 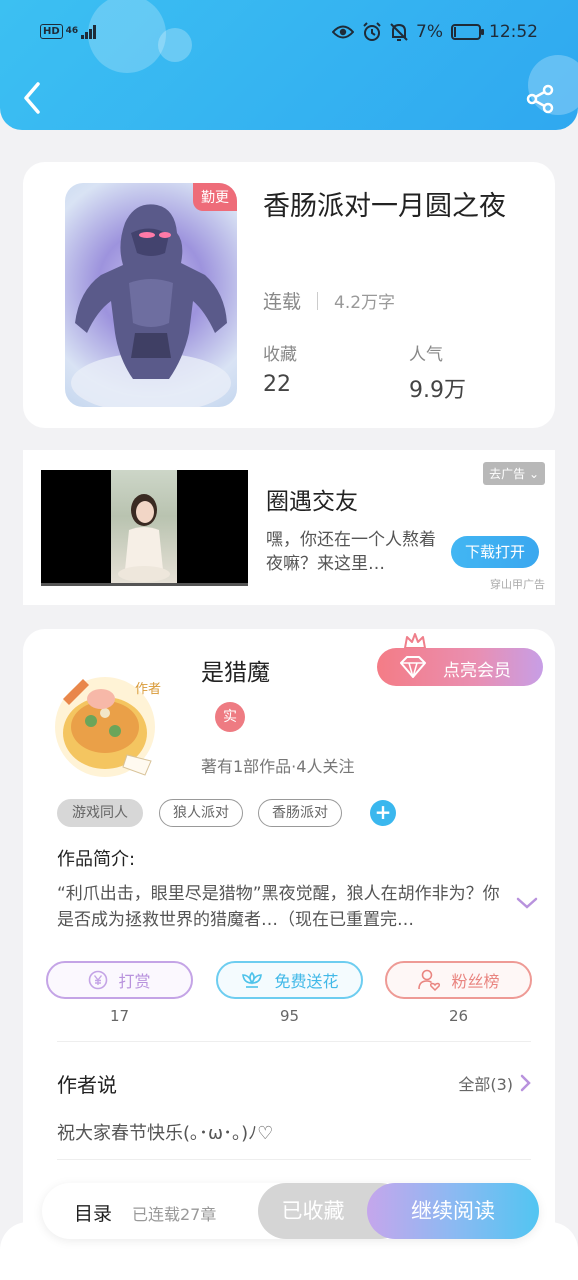 I want to click on share-button, so click(x=541, y=99).